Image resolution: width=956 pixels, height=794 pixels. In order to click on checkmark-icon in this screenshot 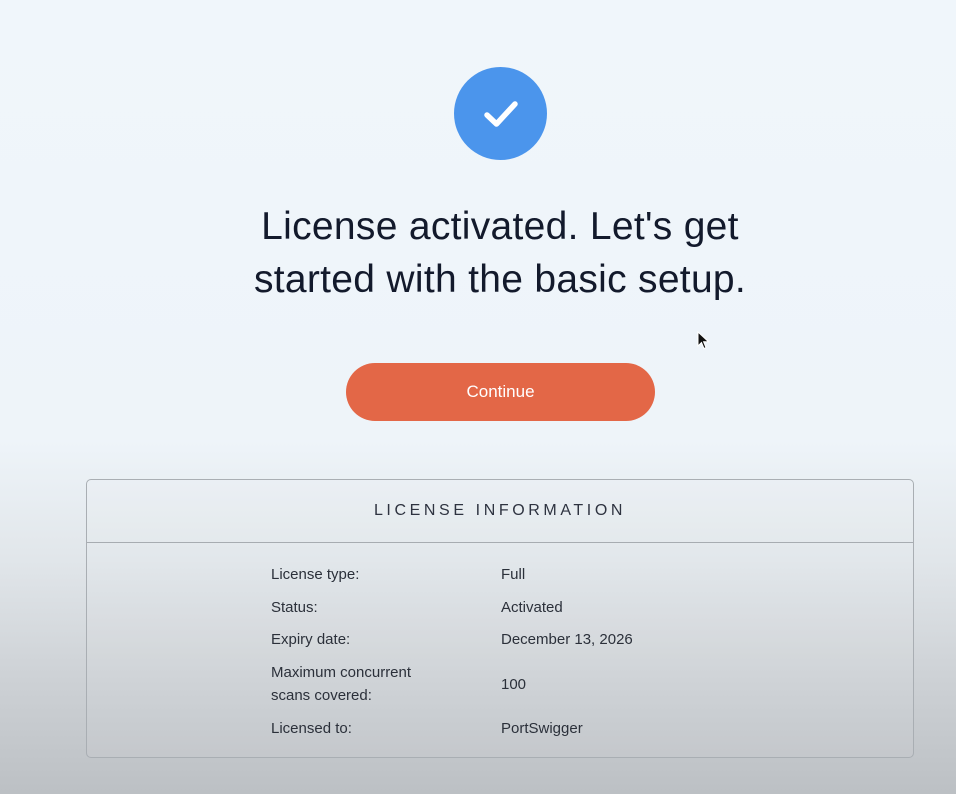, I will do `click(500, 113)`.